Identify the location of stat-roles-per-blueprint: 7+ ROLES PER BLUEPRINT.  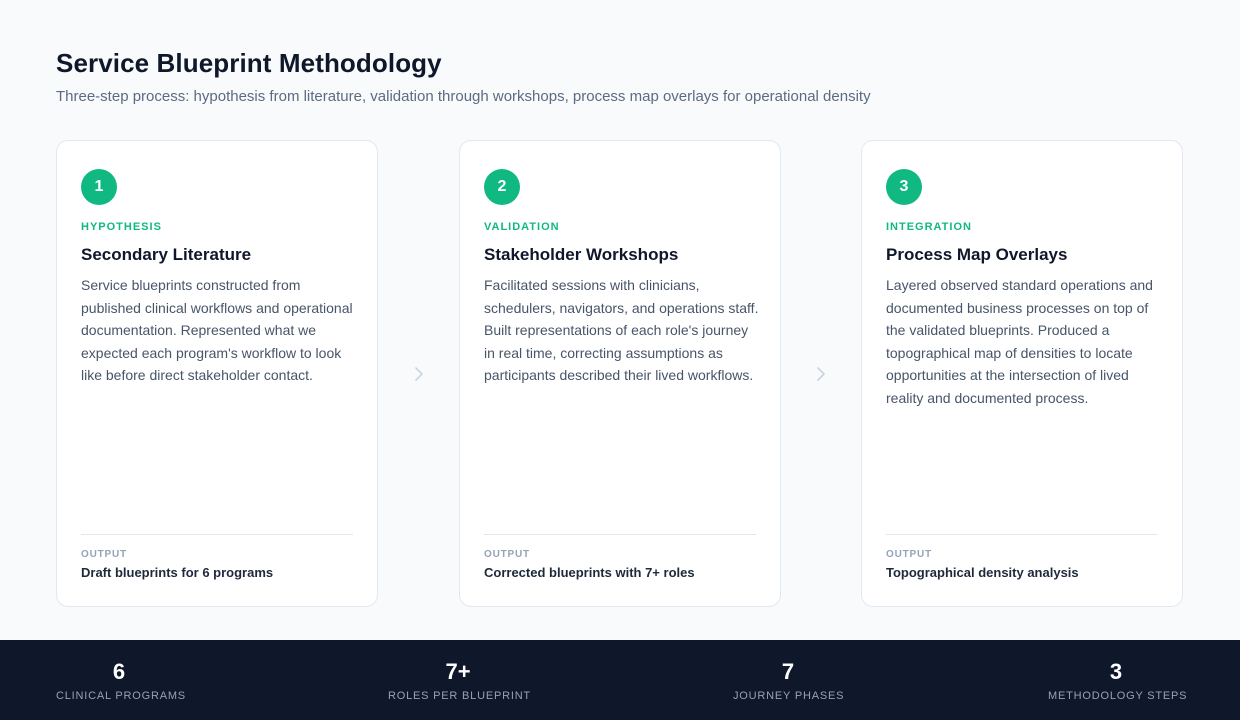
(459, 681).